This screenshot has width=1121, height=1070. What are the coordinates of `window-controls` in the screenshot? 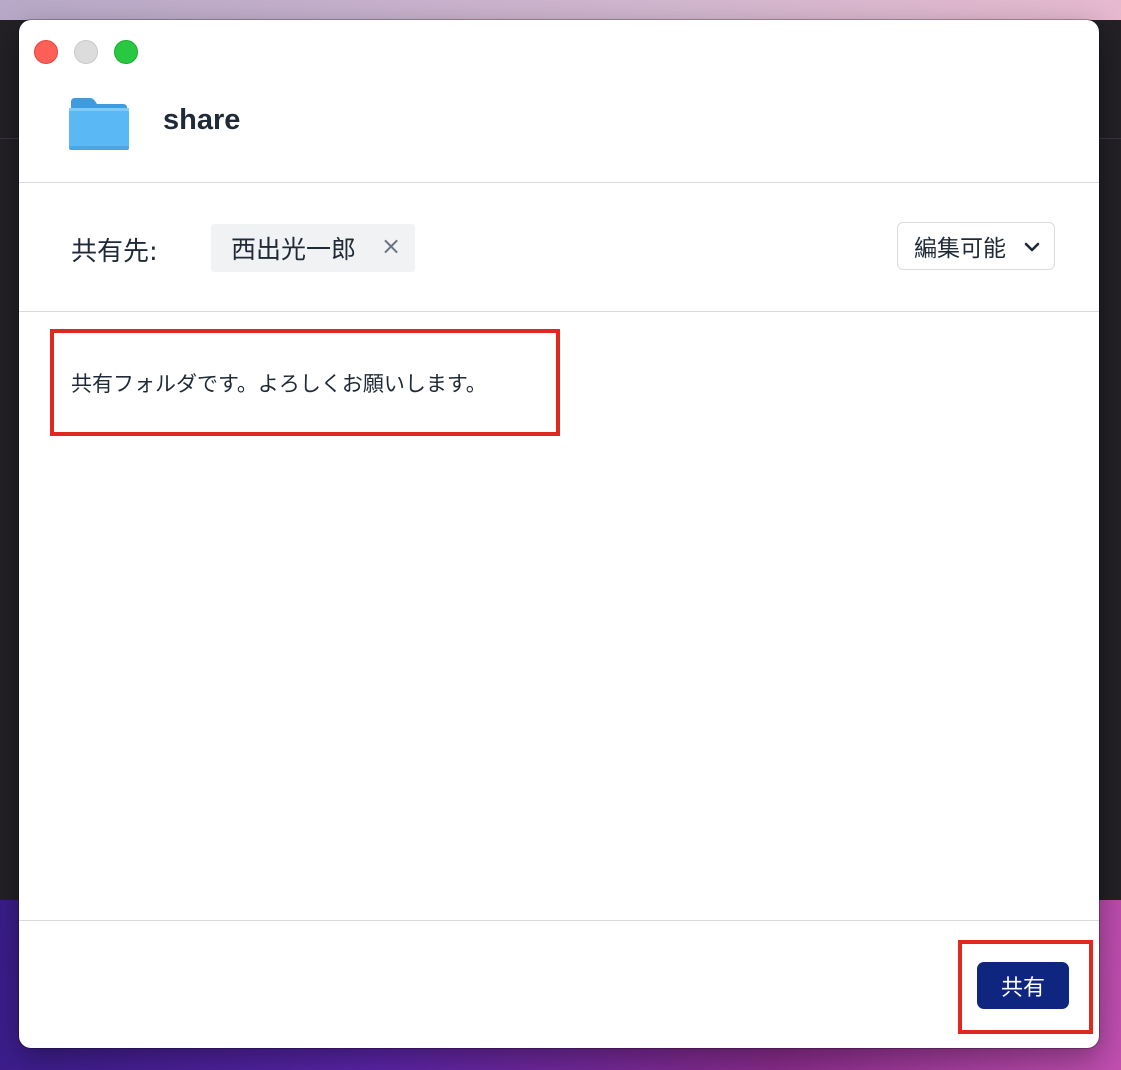 It's located at (86, 52).